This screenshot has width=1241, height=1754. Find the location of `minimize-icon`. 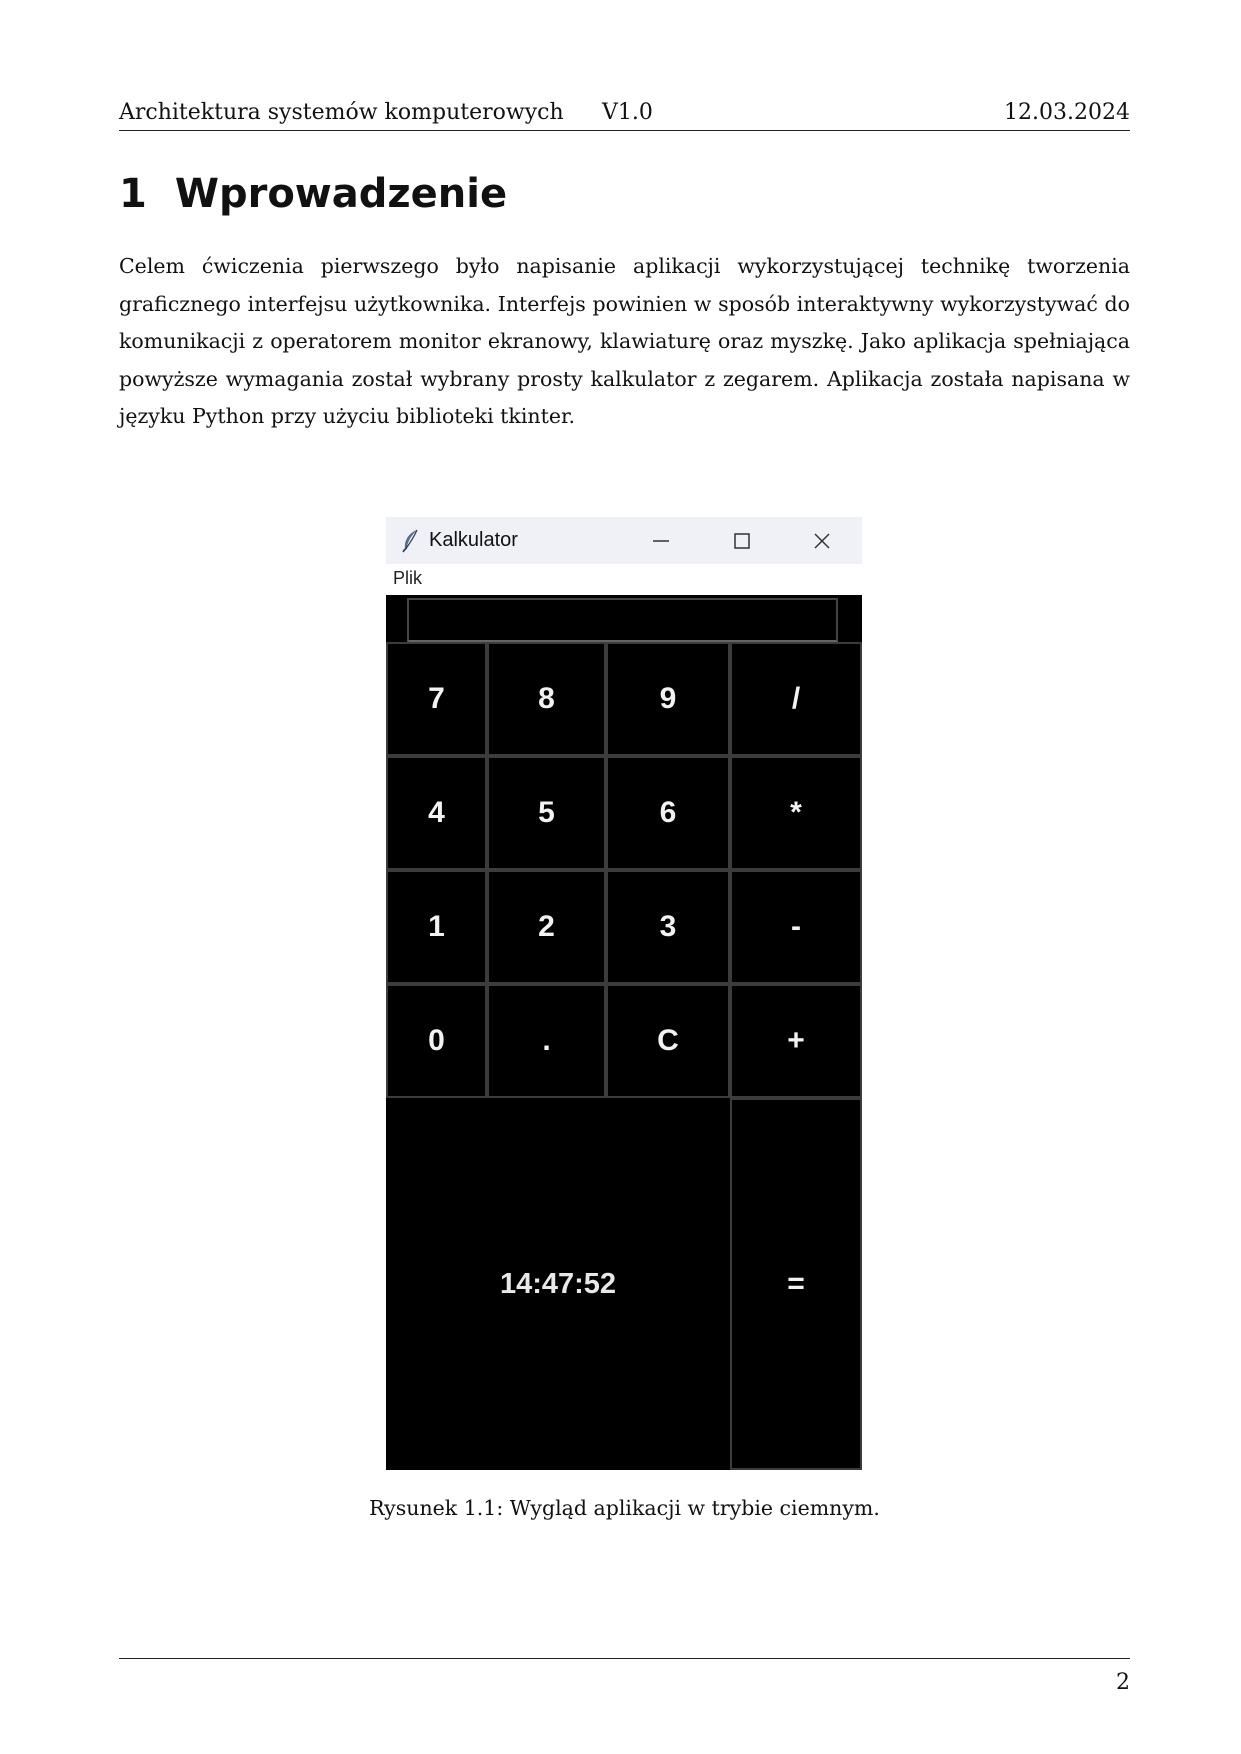

minimize-icon is located at coordinates (661, 541).